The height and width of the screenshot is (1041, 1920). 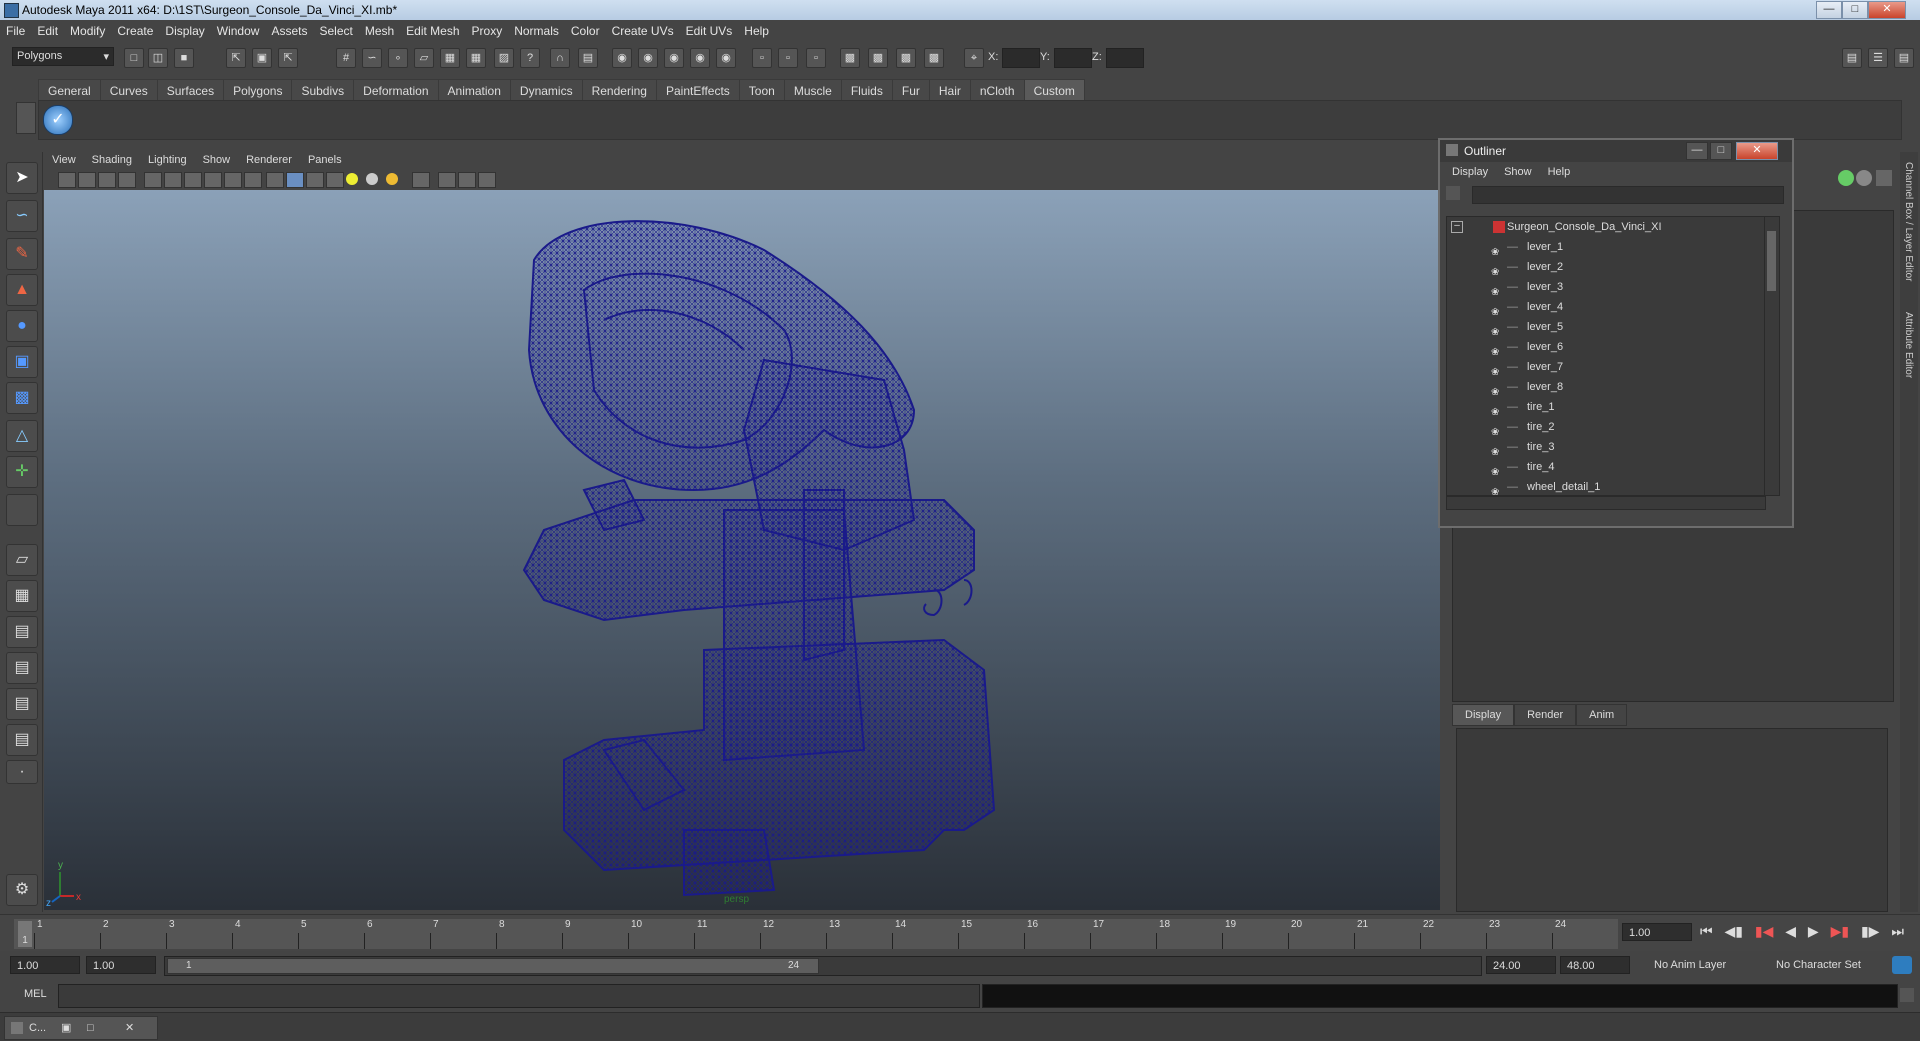 I want to click on last-tool-icon, so click(x=22, y=510).